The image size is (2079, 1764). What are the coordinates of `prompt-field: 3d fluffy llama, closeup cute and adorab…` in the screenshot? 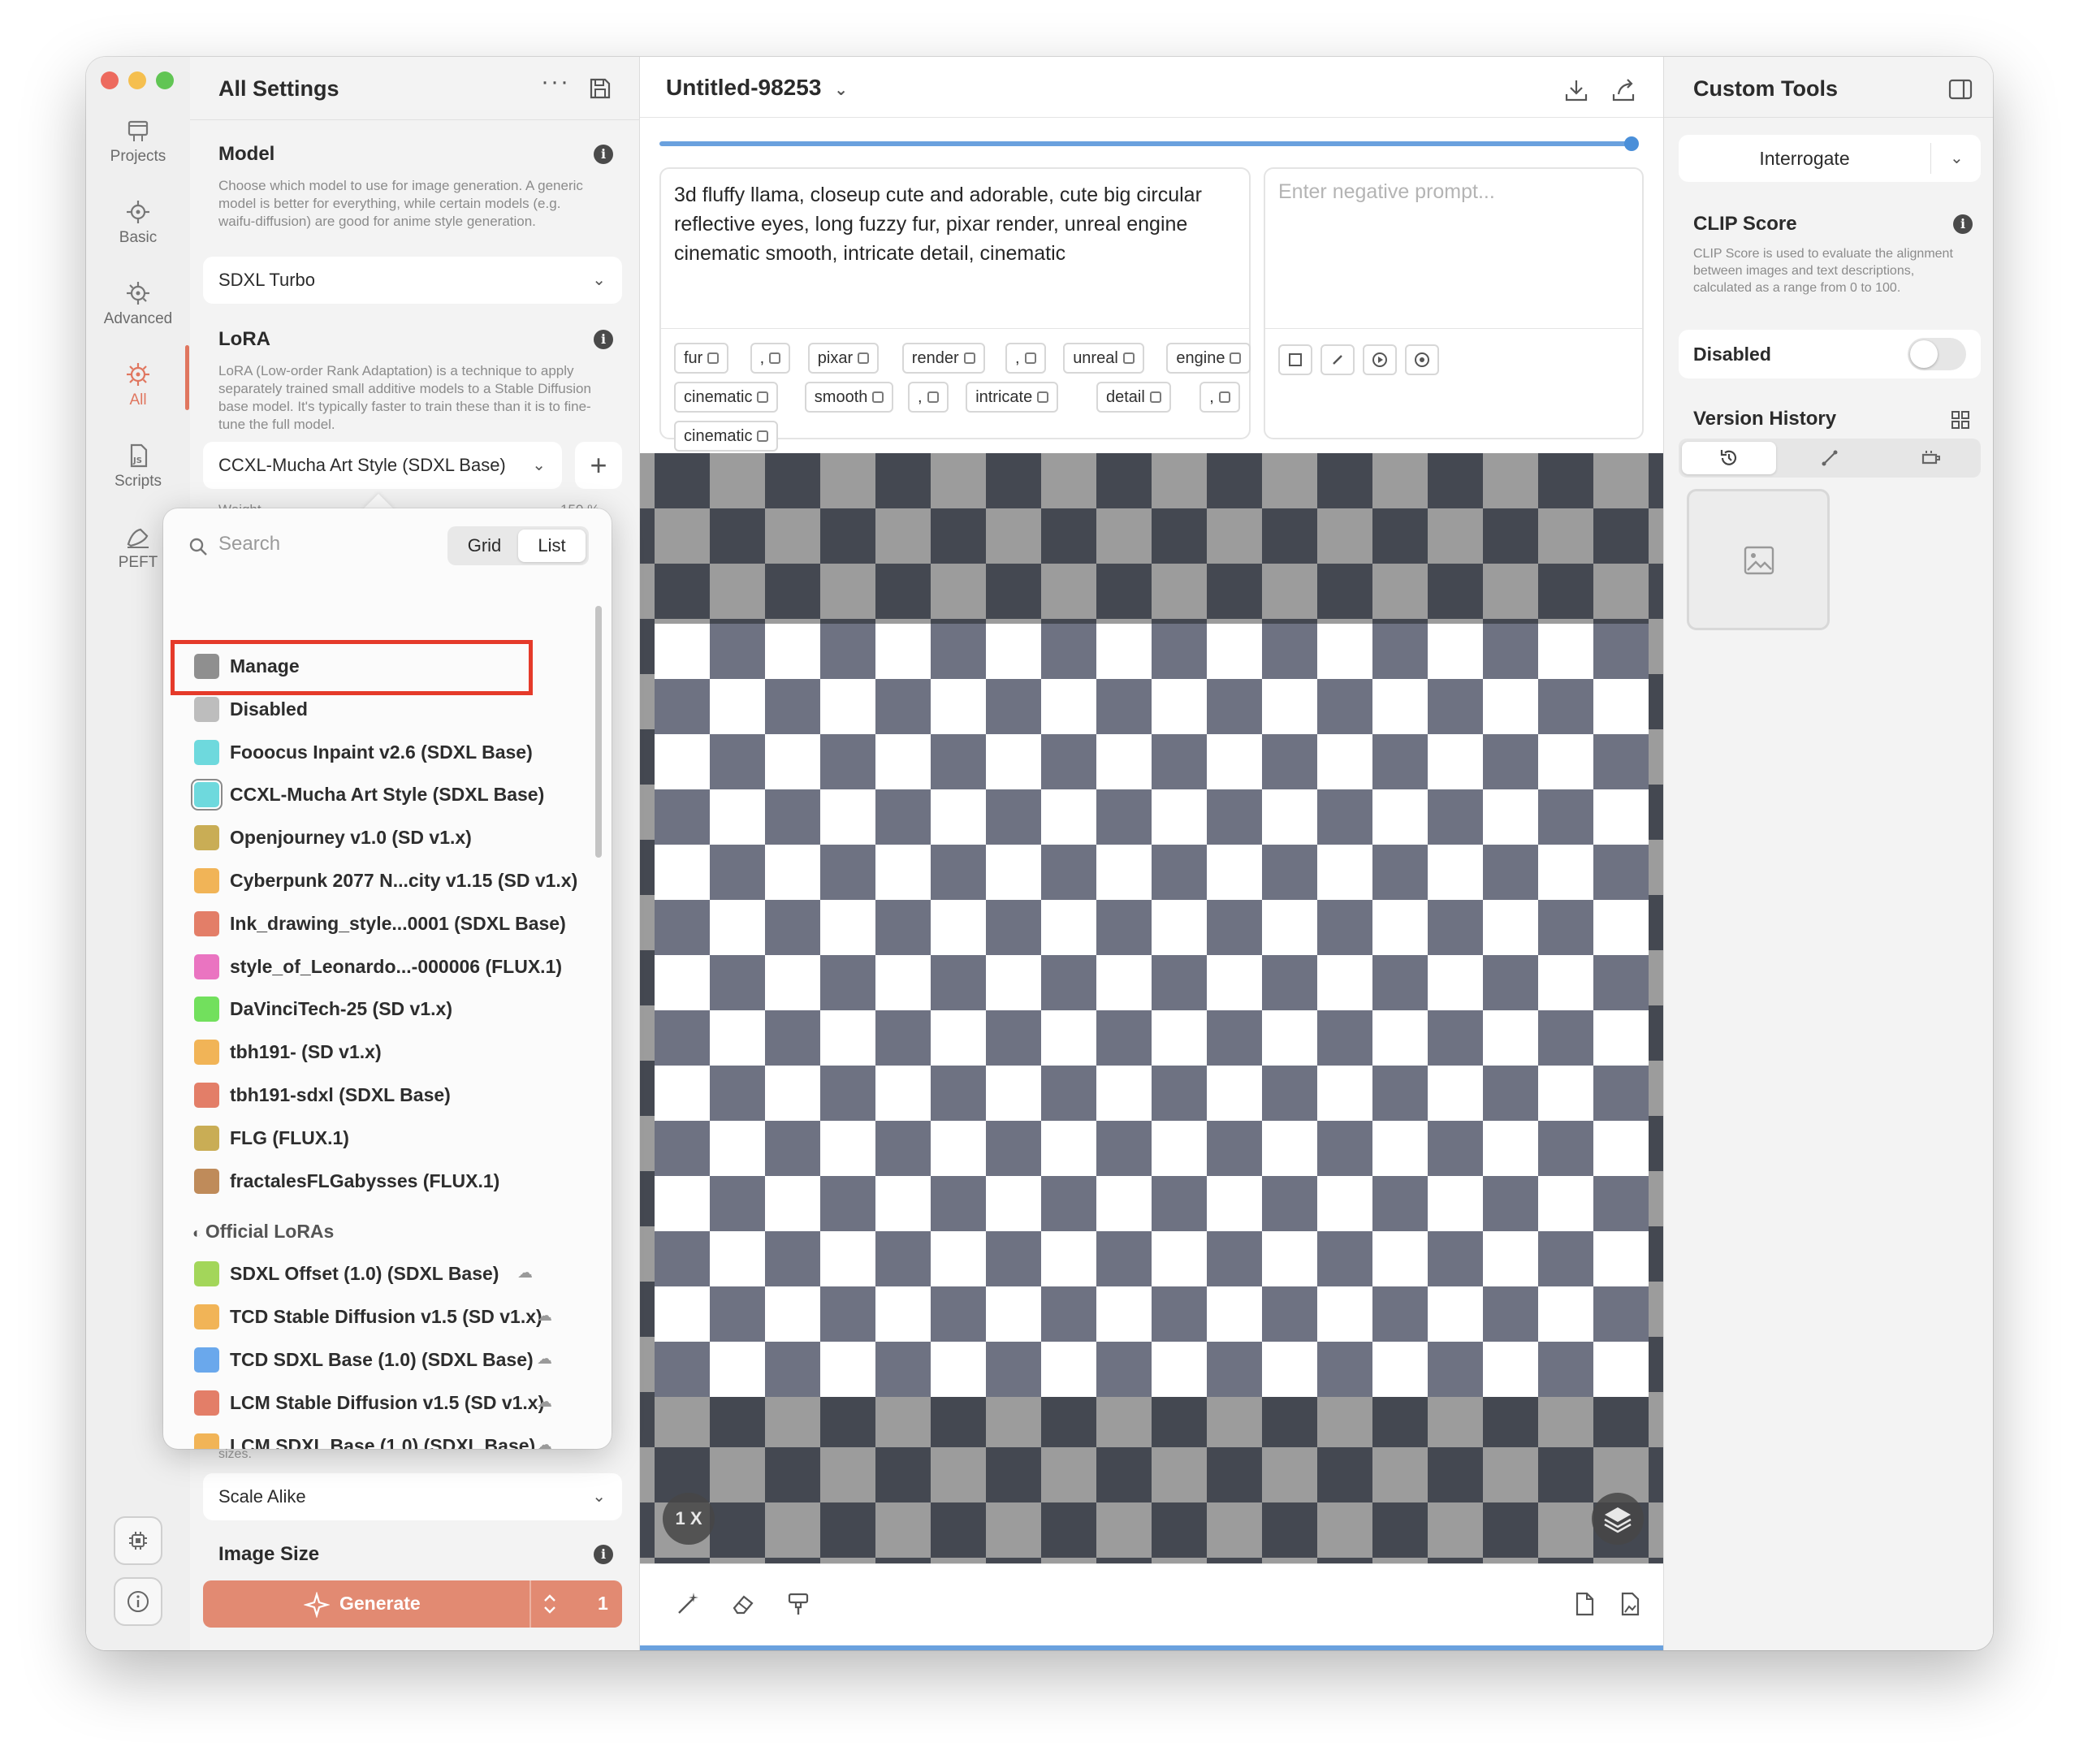 It's located at (955, 310).